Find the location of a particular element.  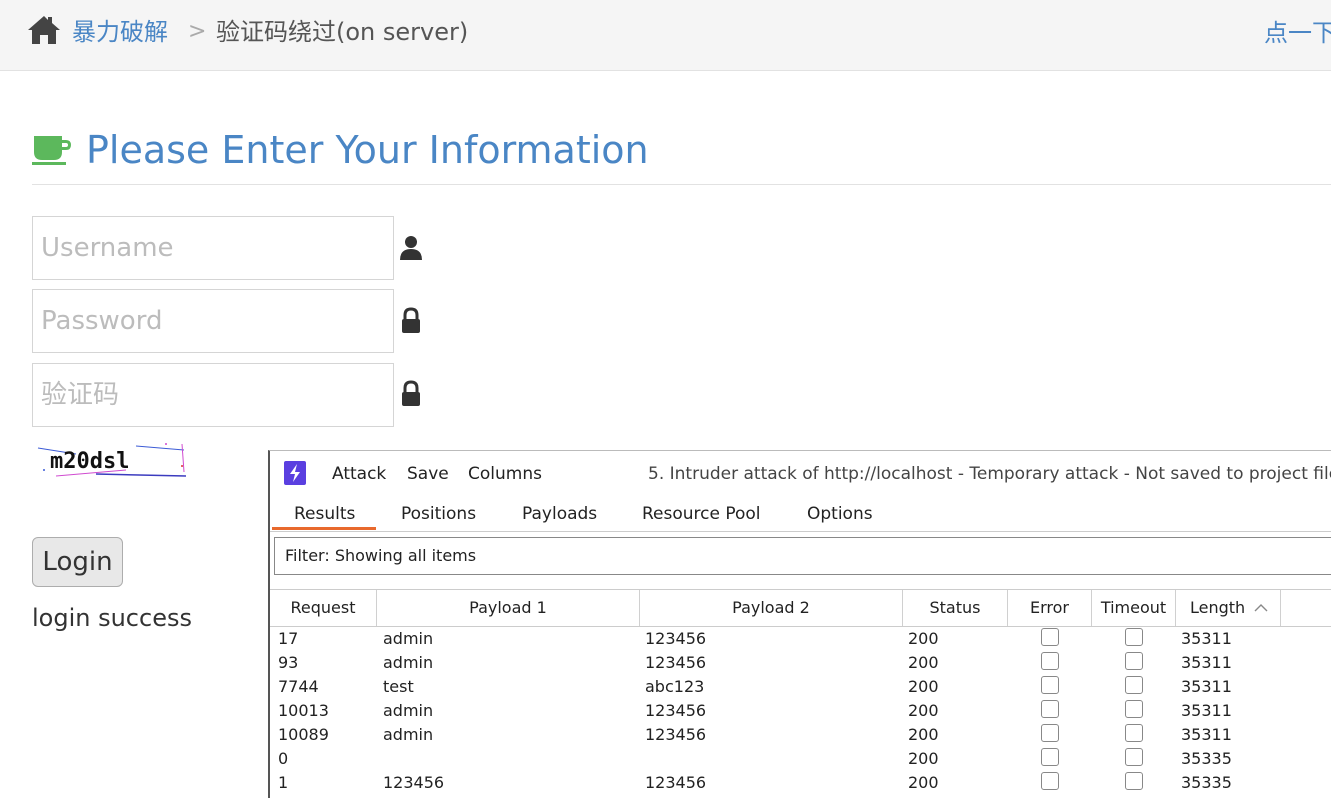

coffee-cup-icon is located at coordinates (52, 150).